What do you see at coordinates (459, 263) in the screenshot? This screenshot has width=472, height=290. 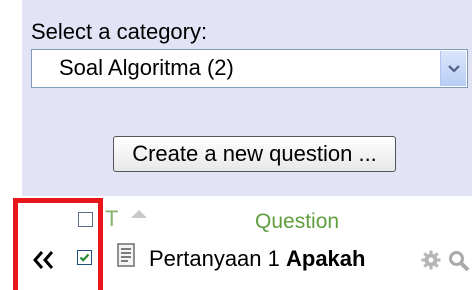 I see `magnifier-icon` at bounding box center [459, 263].